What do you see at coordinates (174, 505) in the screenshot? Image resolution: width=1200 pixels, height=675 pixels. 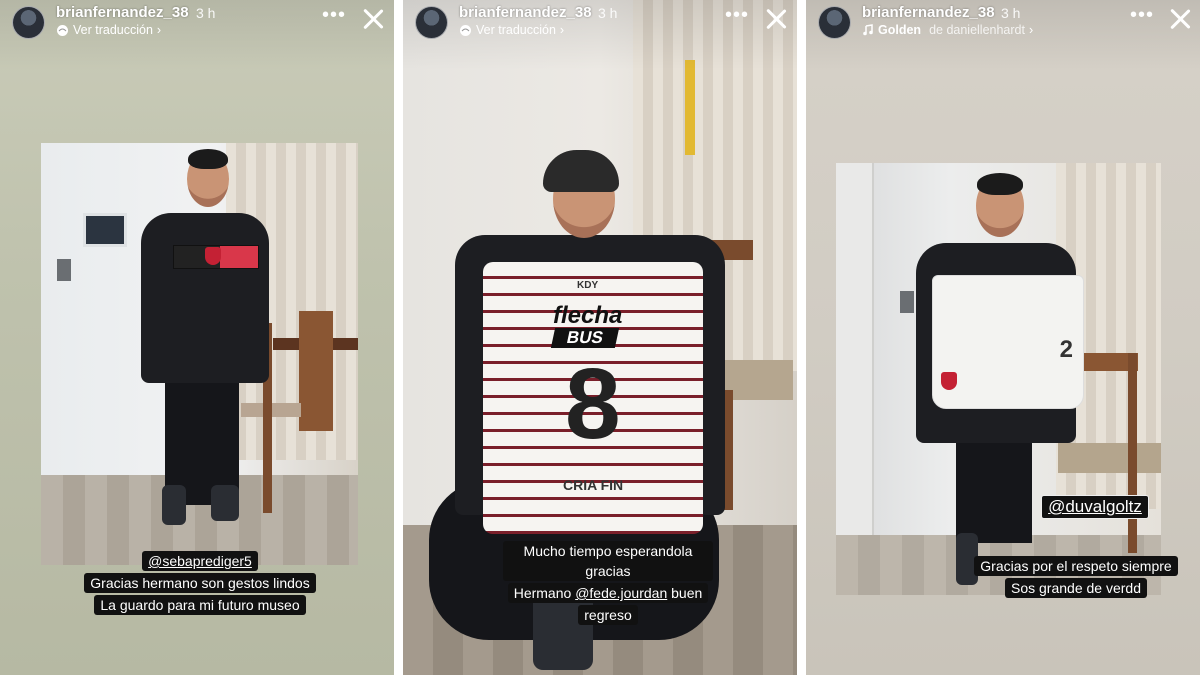 I see `shoe-left` at bounding box center [174, 505].